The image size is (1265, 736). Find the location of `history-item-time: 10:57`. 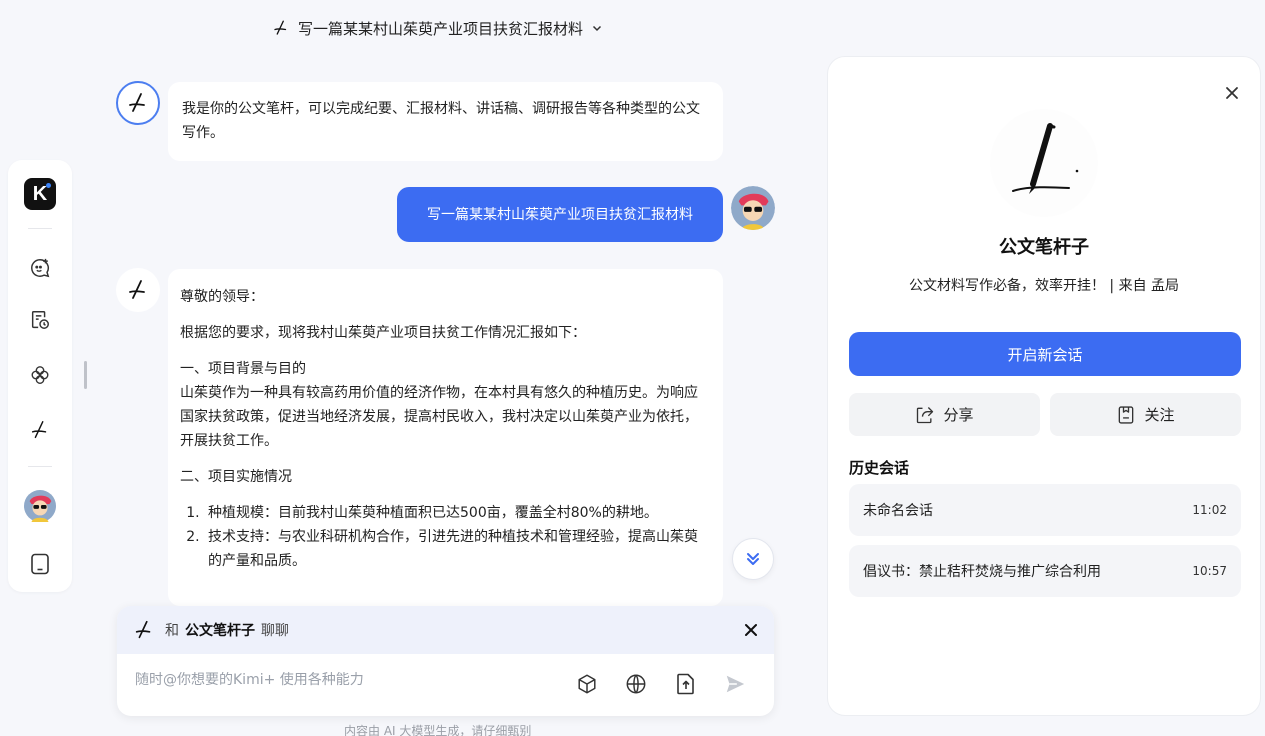

history-item-time: 10:57 is located at coordinates (1209, 571).